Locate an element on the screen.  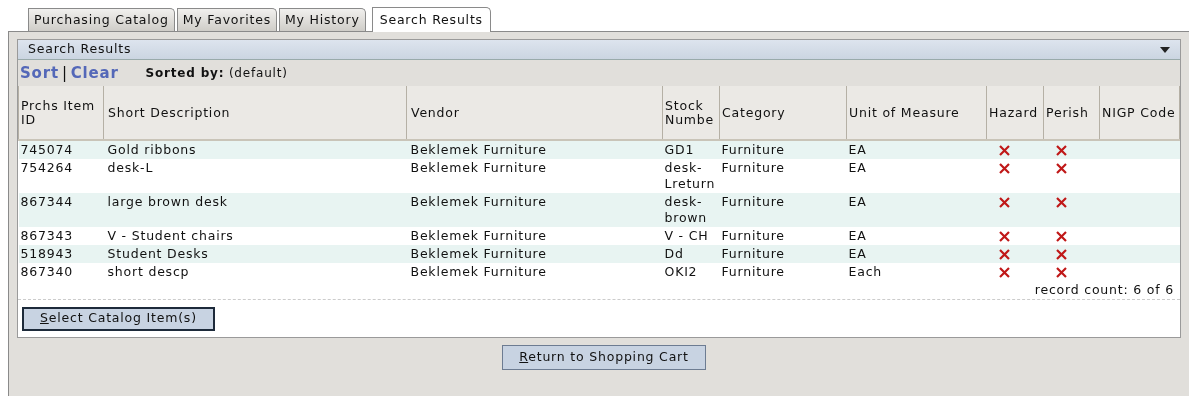
table-cell: desk-L is located at coordinates (130, 167).